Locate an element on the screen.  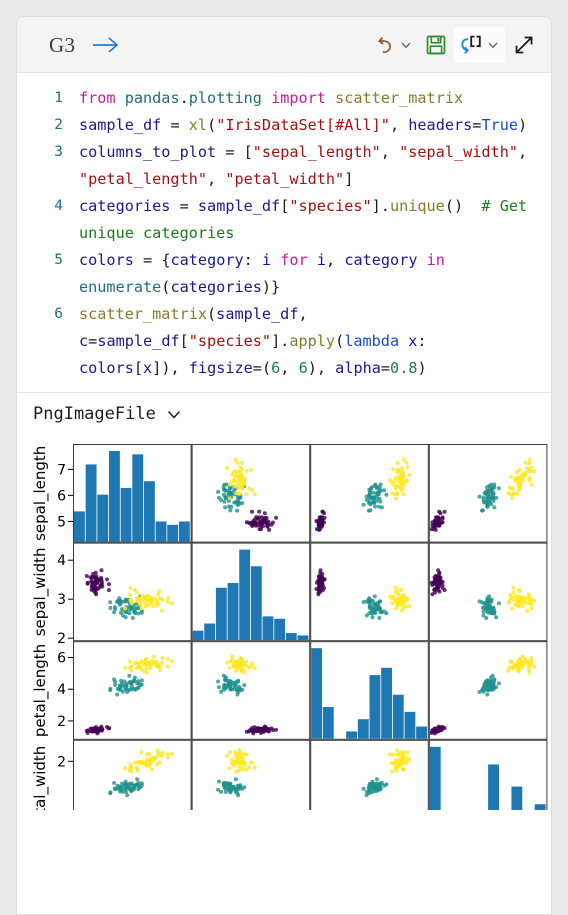
line-number: 6 is located at coordinates (58, 314).